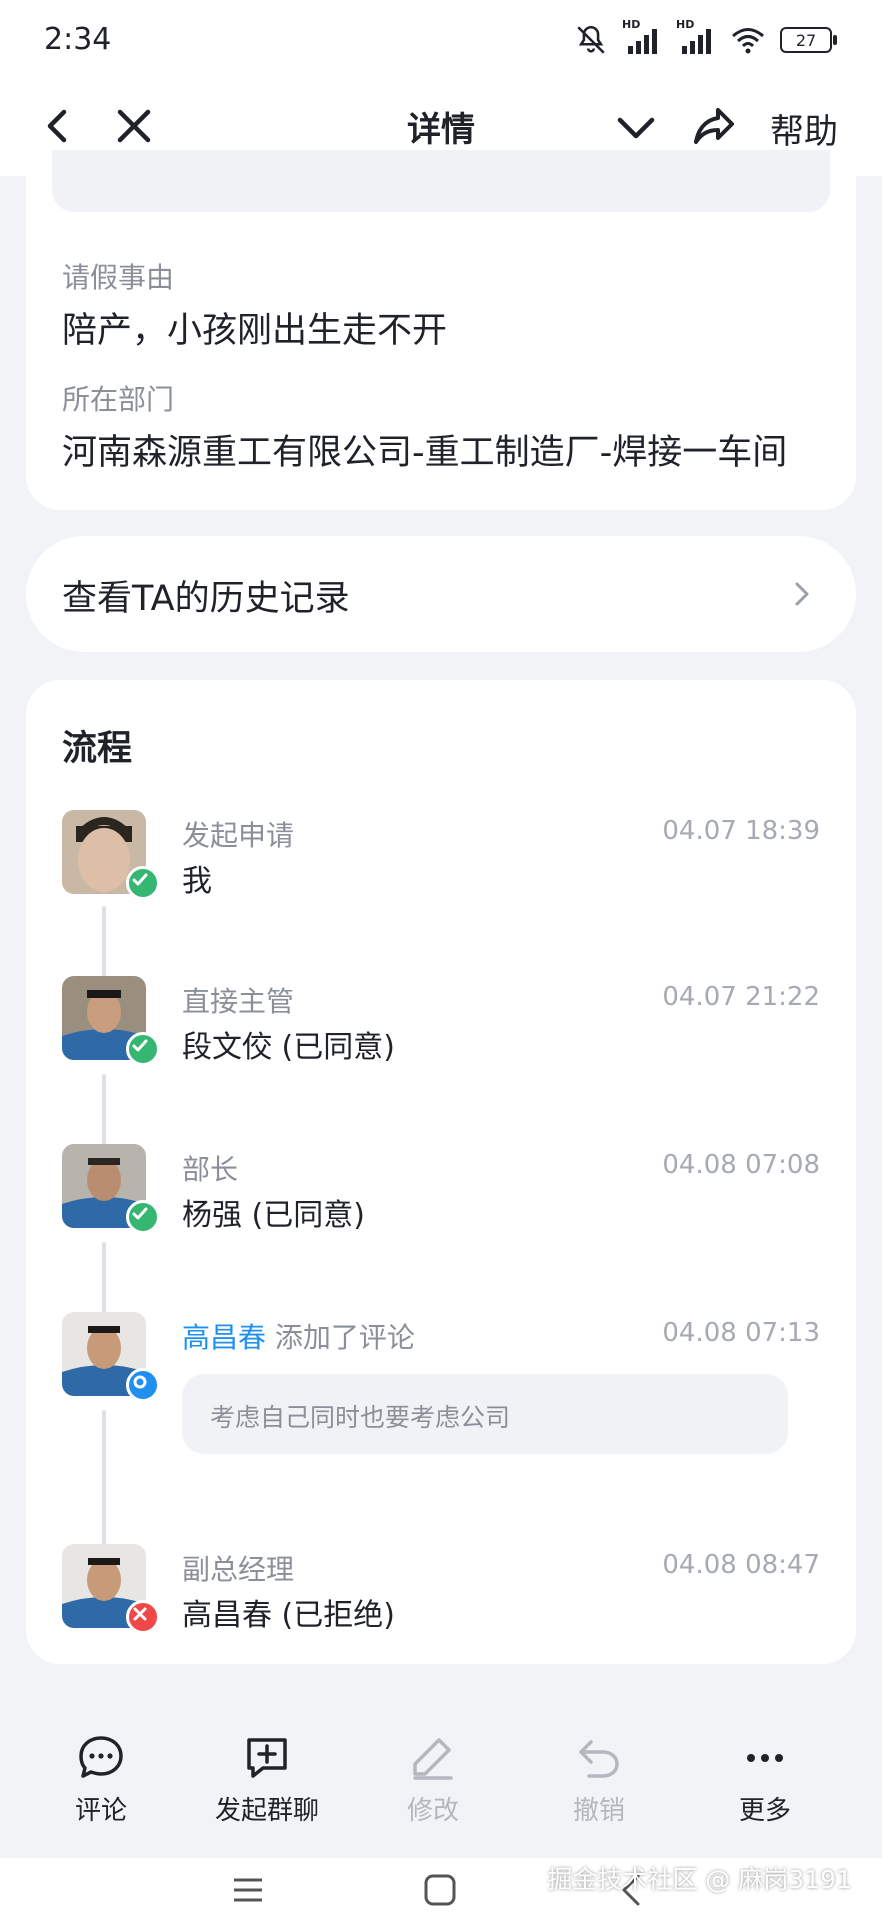 The width and height of the screenshot is (882, 1920). Describe the element at coordinates (642, 38) in the screenshot. I see `signal-1-icon: HD` at that location.